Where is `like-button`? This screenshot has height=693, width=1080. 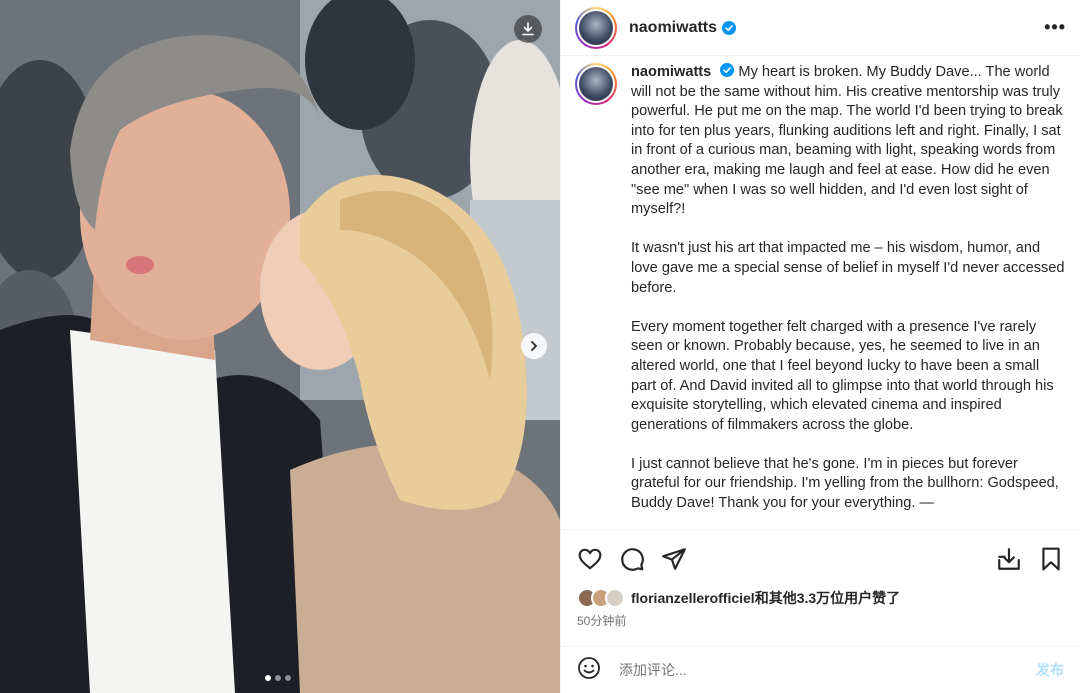 like-button is located at coordinates (590, 559).